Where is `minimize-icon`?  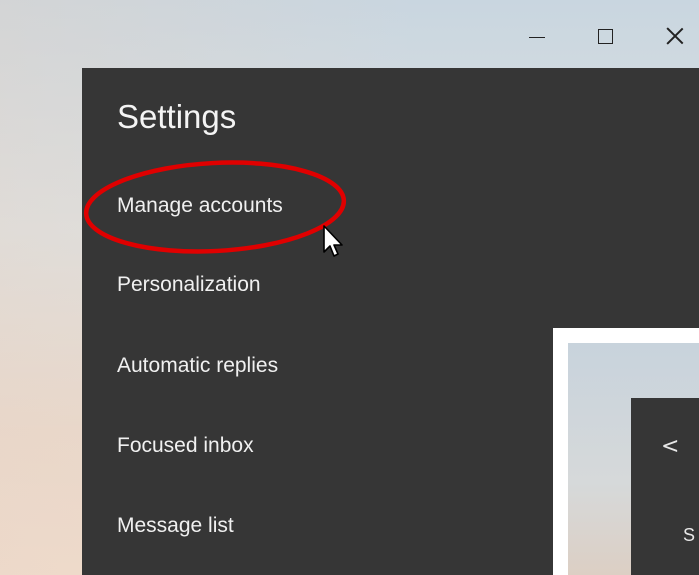
minimize-icon is located at coordinates (537, 37).